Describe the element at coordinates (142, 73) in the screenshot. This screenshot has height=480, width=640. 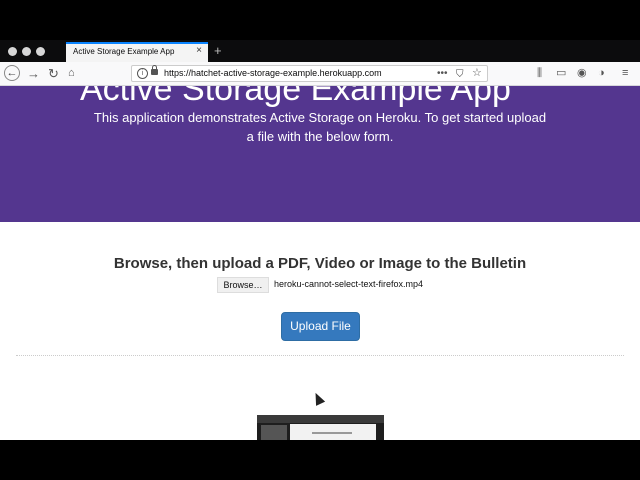
I see `info-icon: i` at that location.